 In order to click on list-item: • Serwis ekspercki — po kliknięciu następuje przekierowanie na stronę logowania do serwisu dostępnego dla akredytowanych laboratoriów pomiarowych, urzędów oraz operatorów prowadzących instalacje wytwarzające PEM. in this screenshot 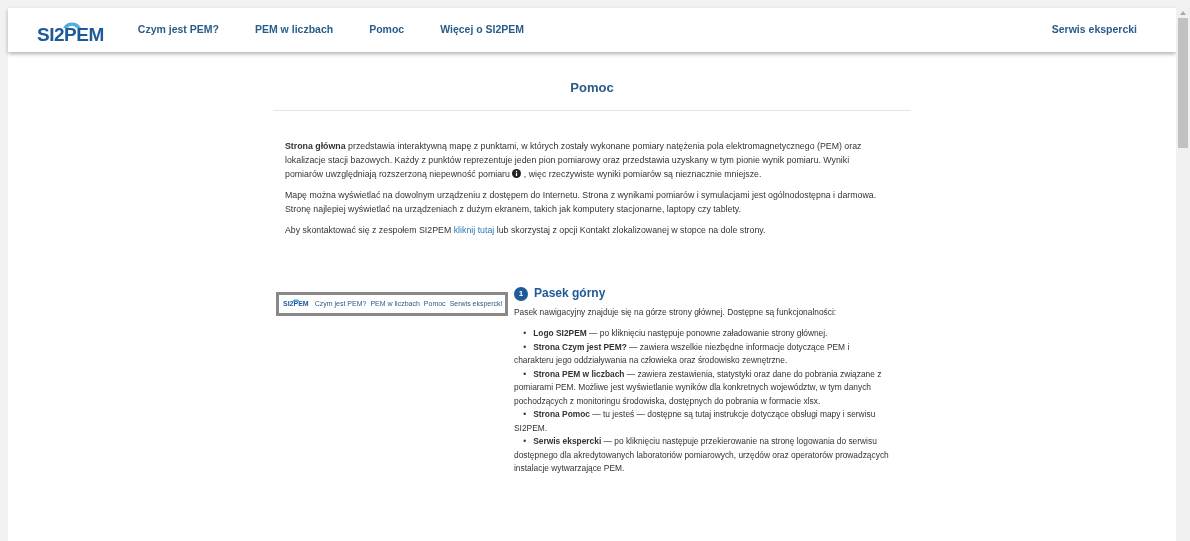, I will do `click(701, 455)`.